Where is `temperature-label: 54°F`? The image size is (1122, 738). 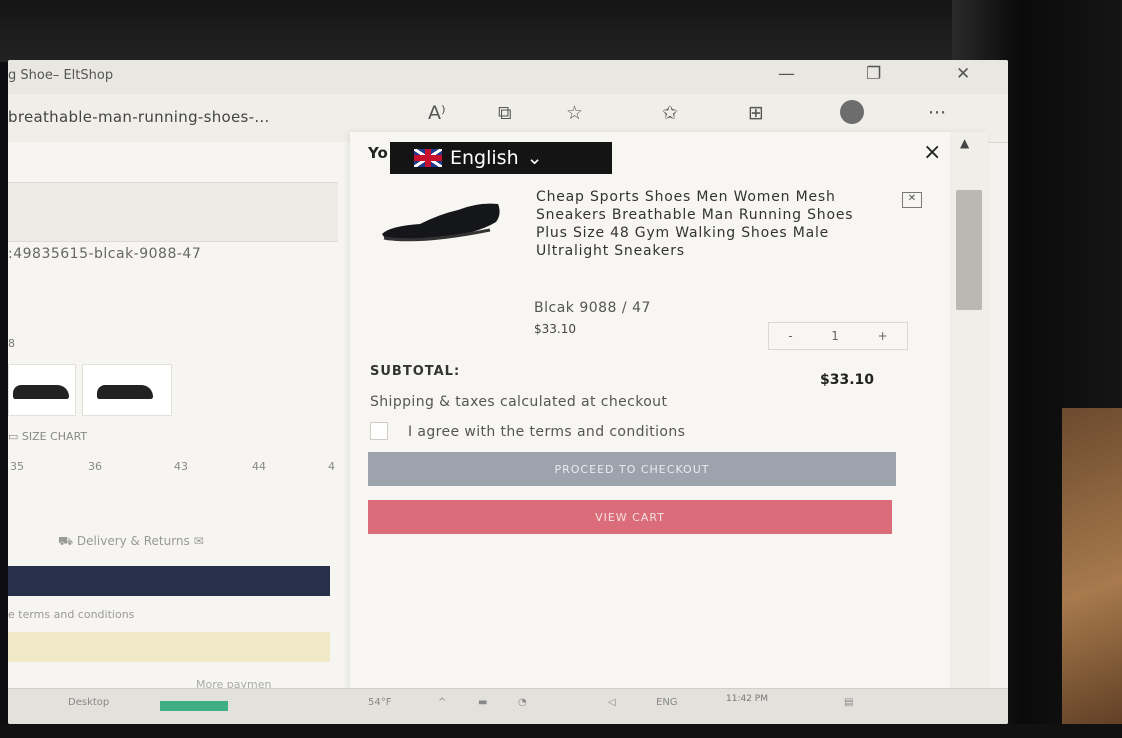 temperature-label: 54°F is located at coordinates (380, 702).